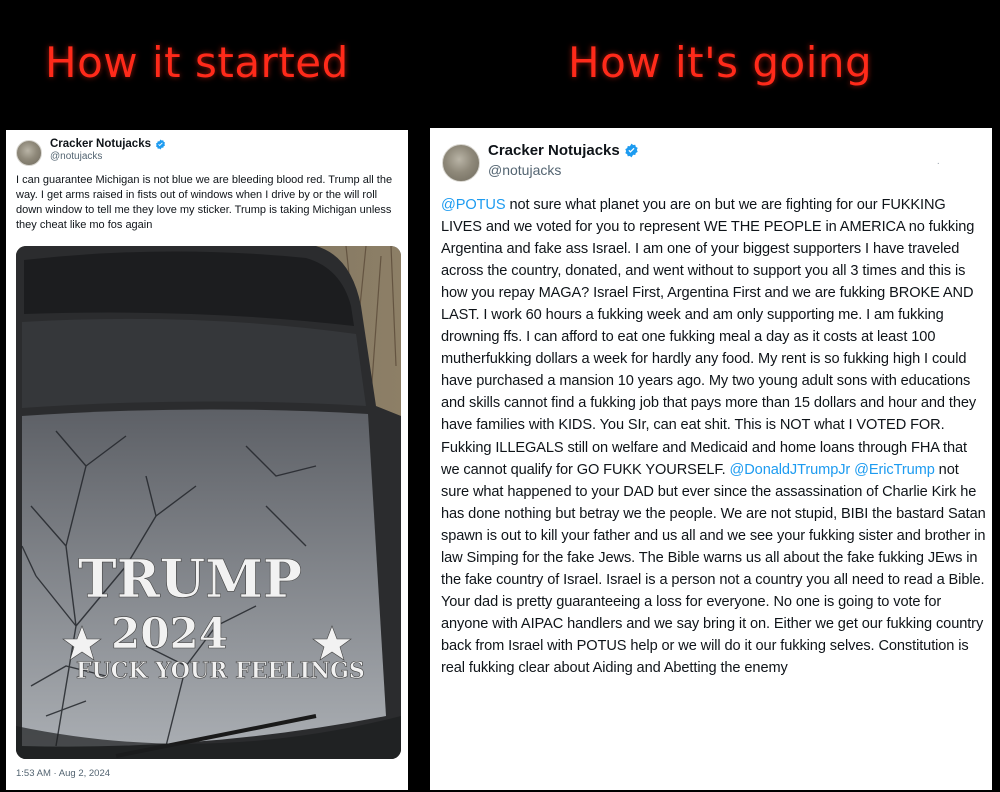 The width and height of the screenshot is (1000, 792). What do you see at coordinates (197, 62) in the screenshot?
I see `how-it-started-heading: How it started` at bounding box center [197, 62].